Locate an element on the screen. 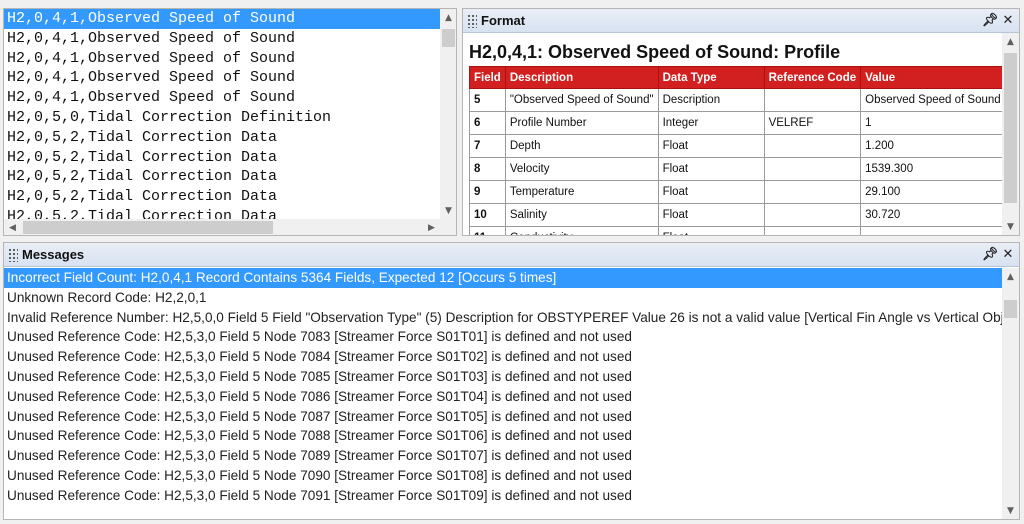 This screenshot has width=1024, height=524. records-horizontal-scrollbar: ◀ ▶ is located at coordinates (222, 227).